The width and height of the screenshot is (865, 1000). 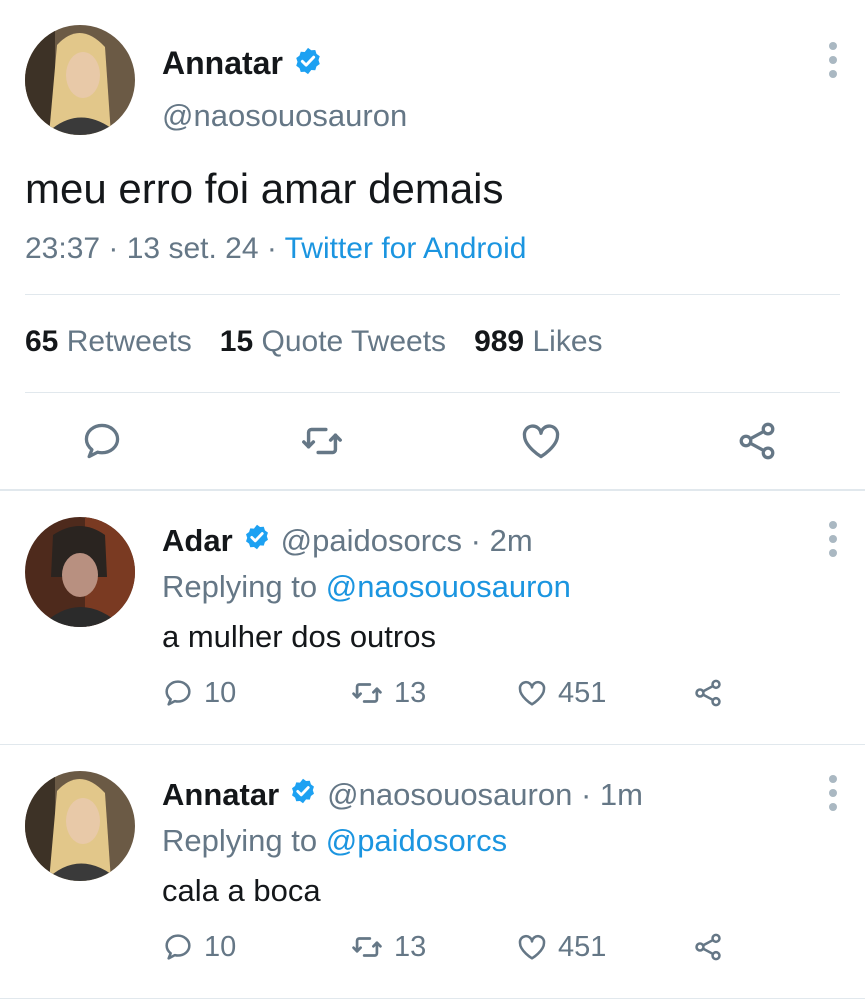 What do you see at coordinates (241, 890) in the screenshot?
I see `reply-text: cala a boca` at bounding box center [241, 890].